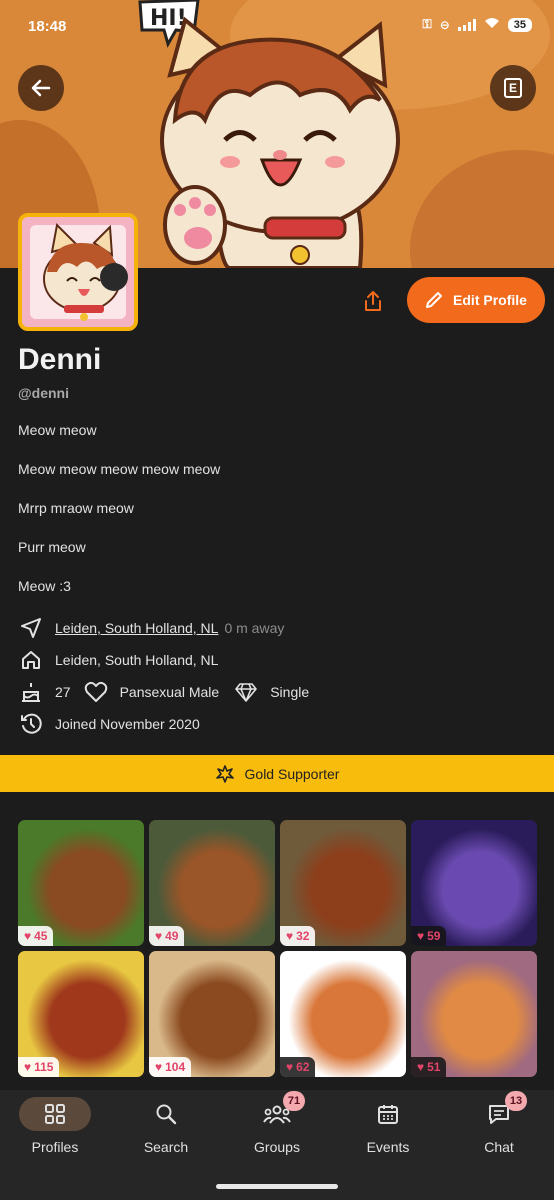 Image resolution: width=554 pixels, height=1200 pixels. Describe the element at coordinates (388, 1147) in the screenshot. I see `nav-label: Events` at that location.